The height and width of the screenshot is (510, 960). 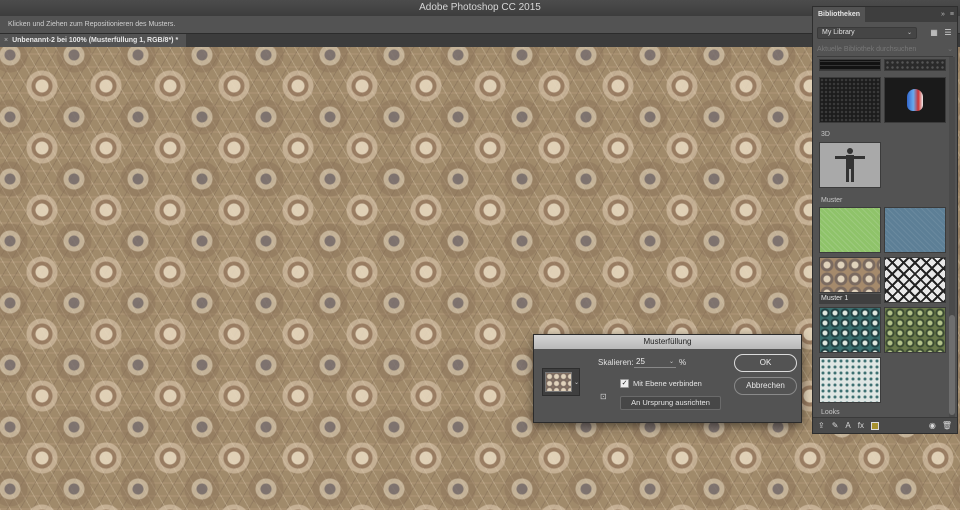 What do you see at coordinates (952, 238) in the screenshot?
I see `panel-scrollbar` at bounding box center [952, 238].